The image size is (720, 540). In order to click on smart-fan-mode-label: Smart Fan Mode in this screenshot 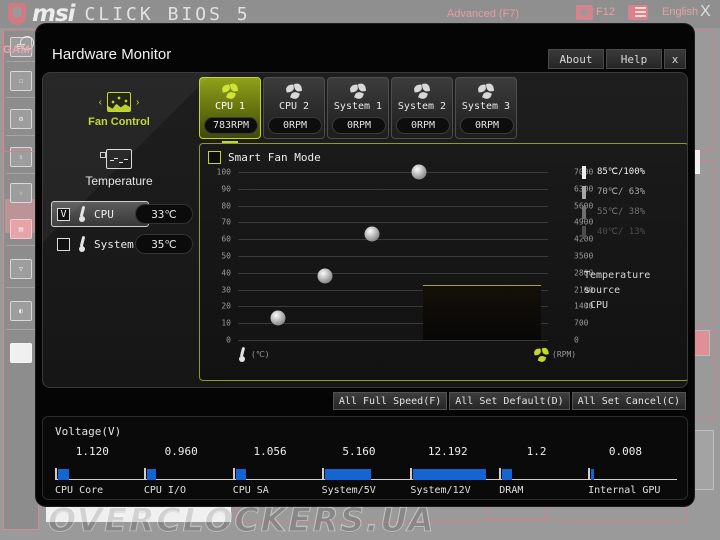, I will do `click(274, 157)`.